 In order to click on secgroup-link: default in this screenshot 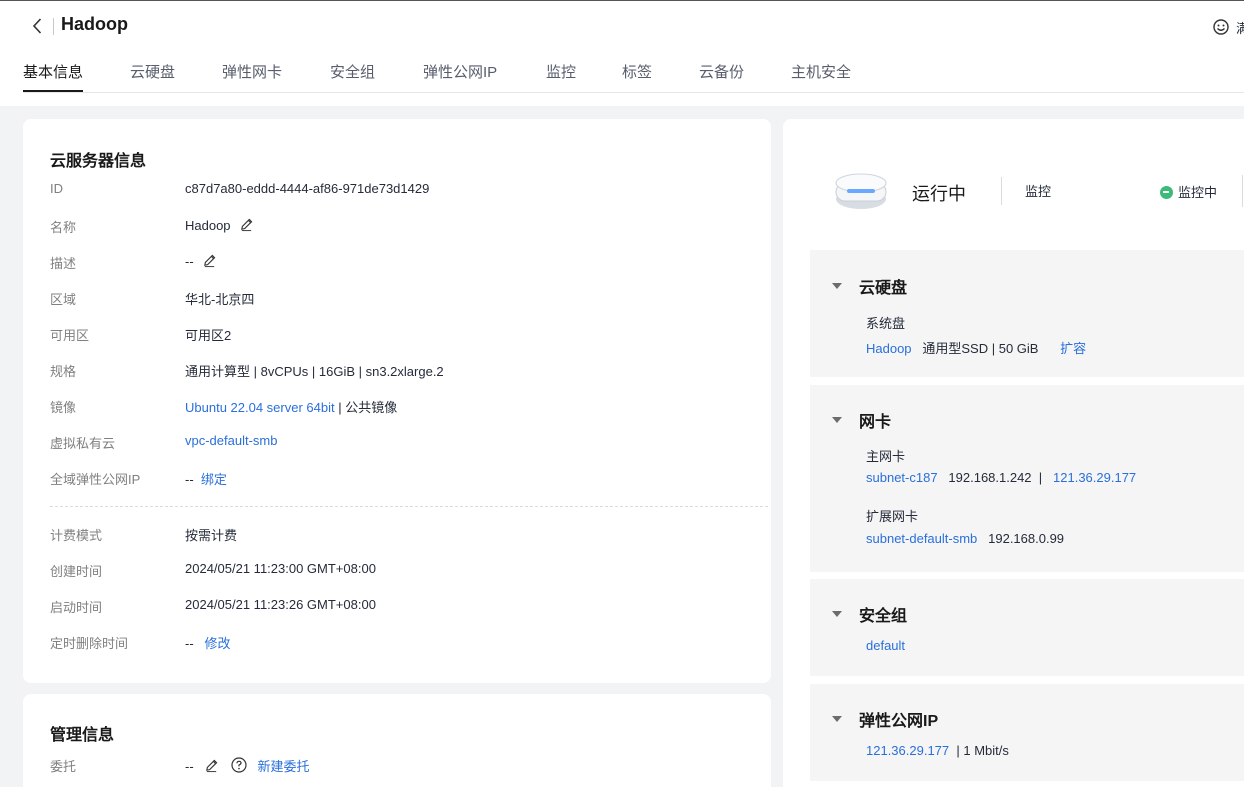, I will do `click(885, 645)`.